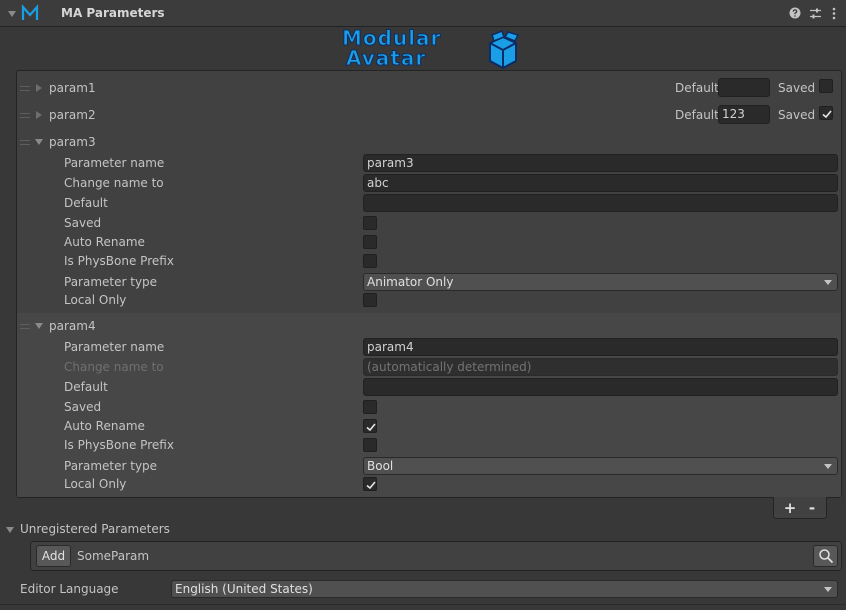 The width and height of the screenshot is (846, 610). What do you see at coordinates (119, 261) in the screenshot?
I see `param3-physbone-prefix-label: Is PhysBone Prefix` at bounding box center [119, 261].